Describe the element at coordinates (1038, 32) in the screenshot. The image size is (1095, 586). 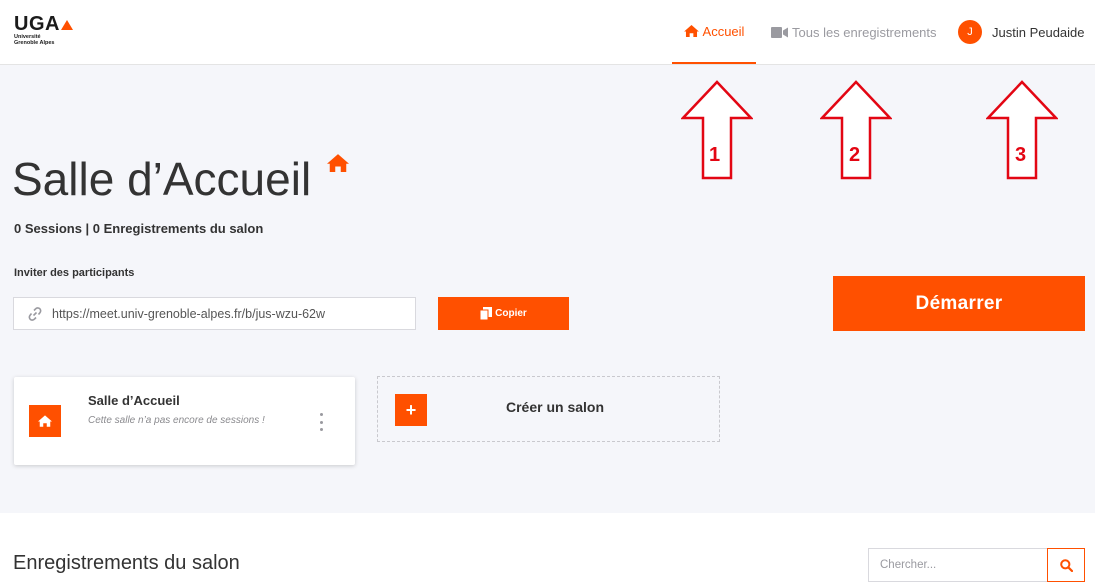
I see `user-name: Justin Peudaide` at that location.